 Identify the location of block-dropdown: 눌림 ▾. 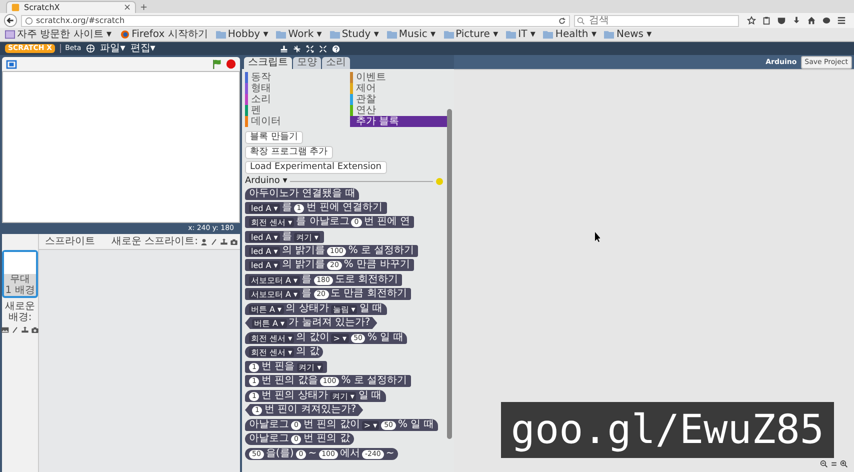
(344, 309).